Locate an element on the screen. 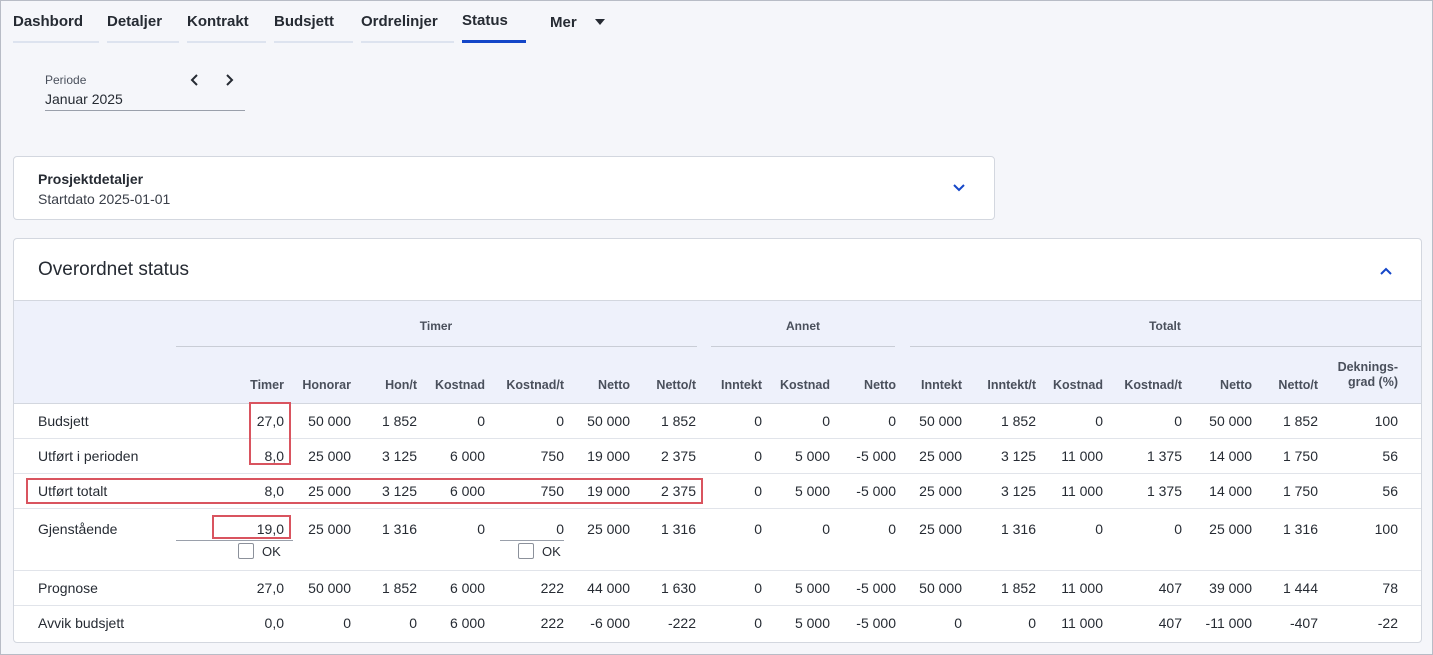  tab-detaljer: Detaljer is located at coordinates (143, 22).